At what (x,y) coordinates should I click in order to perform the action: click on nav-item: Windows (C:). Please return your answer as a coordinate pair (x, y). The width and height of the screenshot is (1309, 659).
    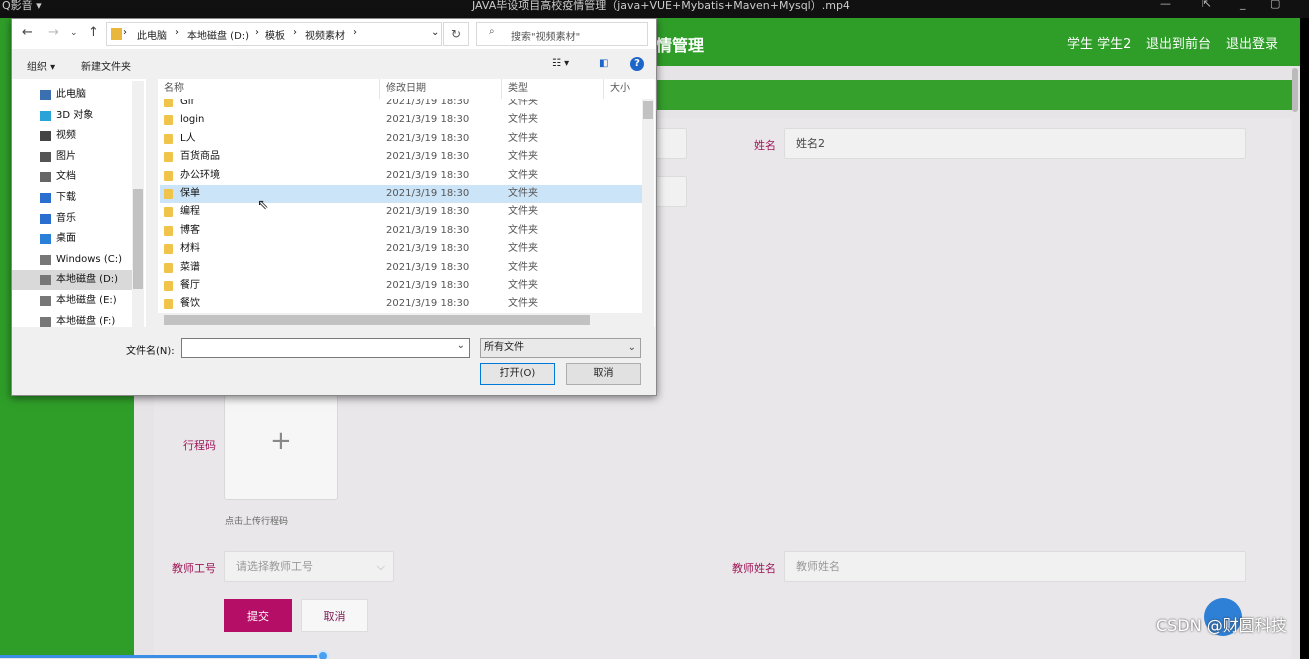
    Looking at the image, I should click on (72, 260).